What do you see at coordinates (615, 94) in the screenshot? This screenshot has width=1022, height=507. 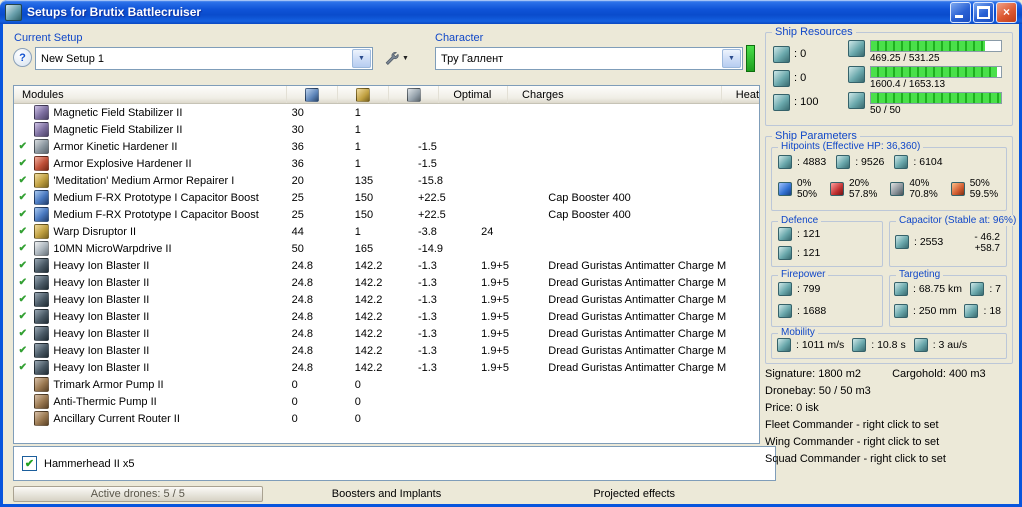 I see `charges-column-header: Charges` at bounding box center [615, 94].